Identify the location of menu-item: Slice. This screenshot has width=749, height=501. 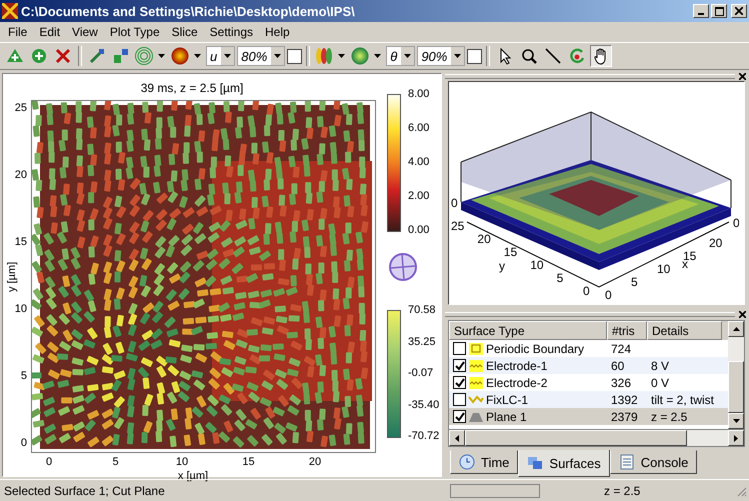
(185, 32).